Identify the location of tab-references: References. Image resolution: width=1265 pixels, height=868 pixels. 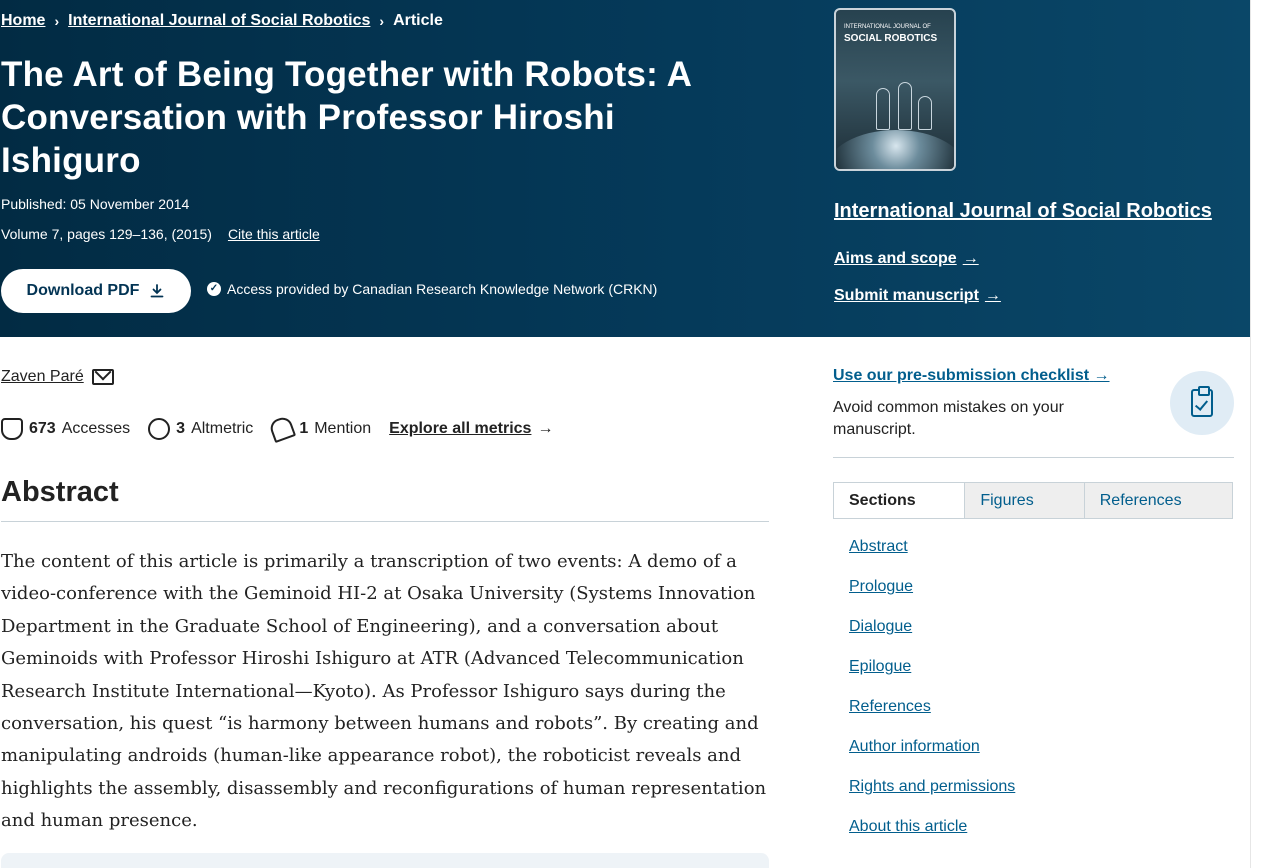
(1157, 500).